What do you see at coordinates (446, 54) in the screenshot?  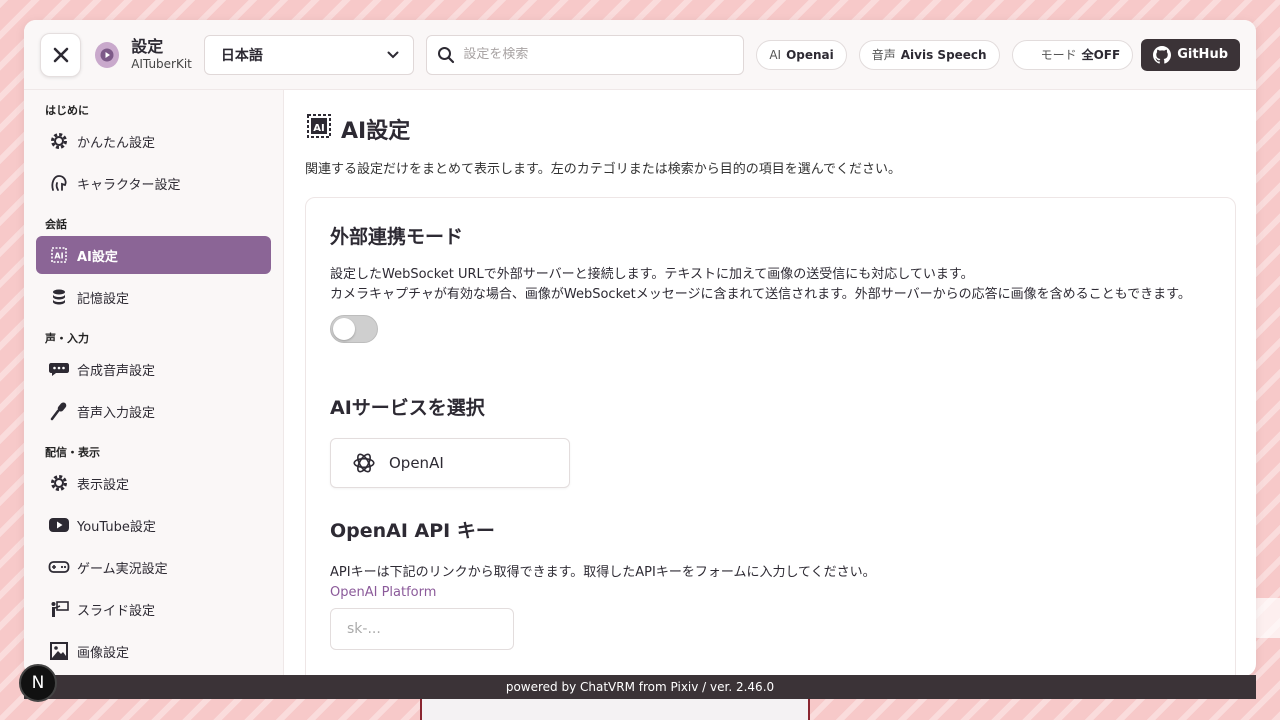 I see `search-icon` at bounding box center [446, 54].